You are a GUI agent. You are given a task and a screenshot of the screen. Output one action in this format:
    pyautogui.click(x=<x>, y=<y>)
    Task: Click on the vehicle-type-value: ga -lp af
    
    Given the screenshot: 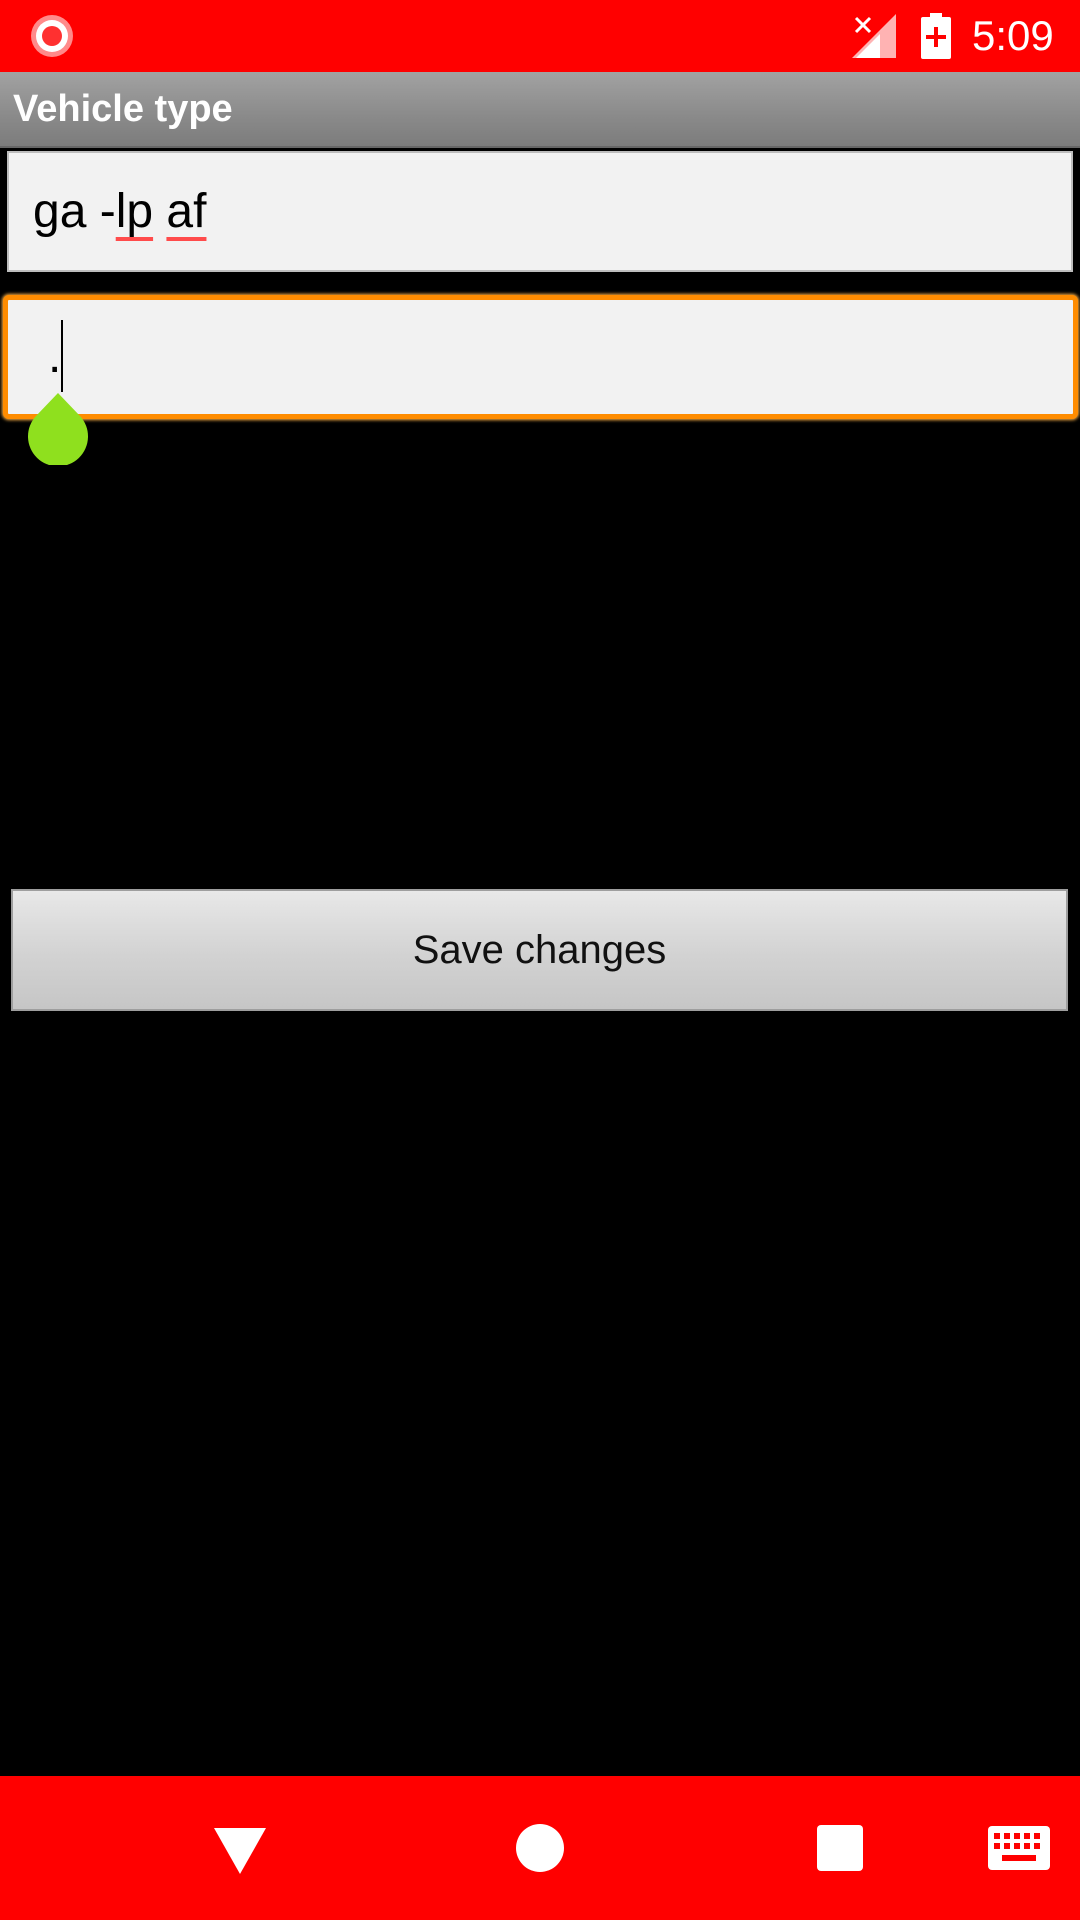 What is the action you would take?
    pyautogui.click(x=119, y=211)
    